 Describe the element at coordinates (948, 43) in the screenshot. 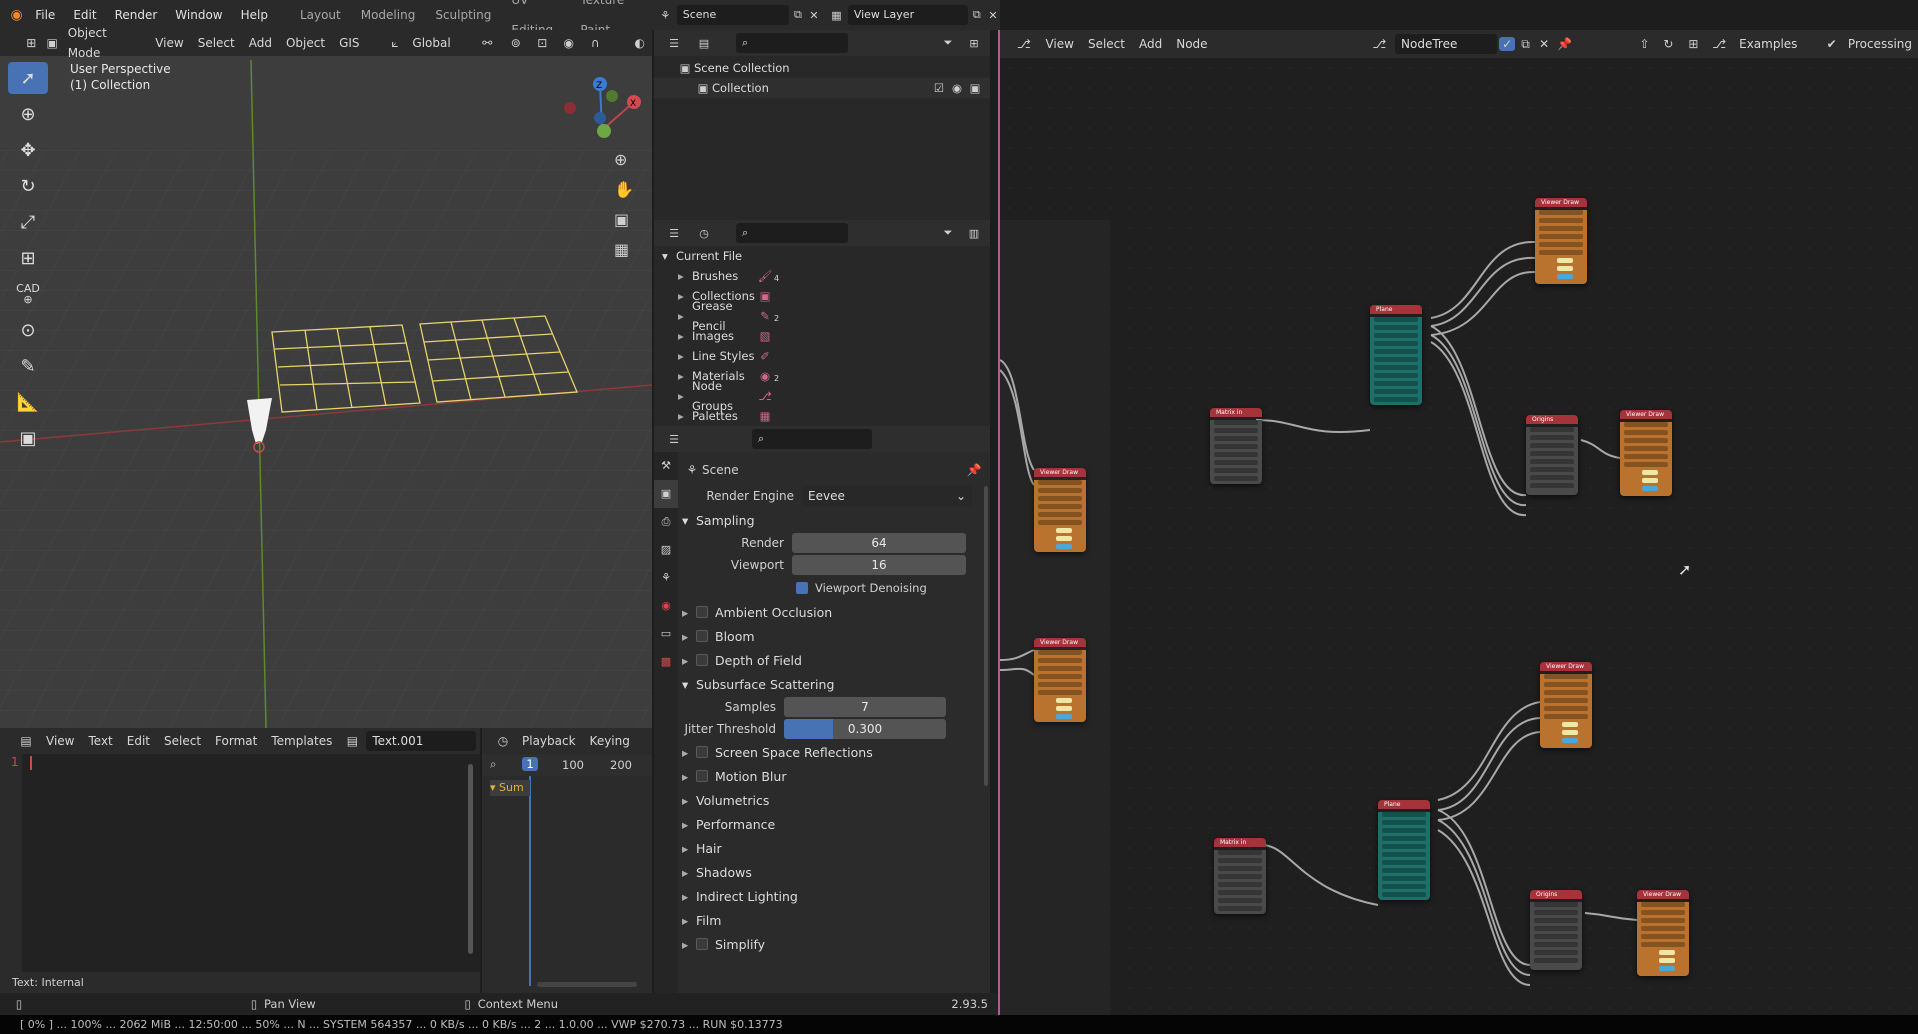

I see `filter-icon: ⏷` at that location.